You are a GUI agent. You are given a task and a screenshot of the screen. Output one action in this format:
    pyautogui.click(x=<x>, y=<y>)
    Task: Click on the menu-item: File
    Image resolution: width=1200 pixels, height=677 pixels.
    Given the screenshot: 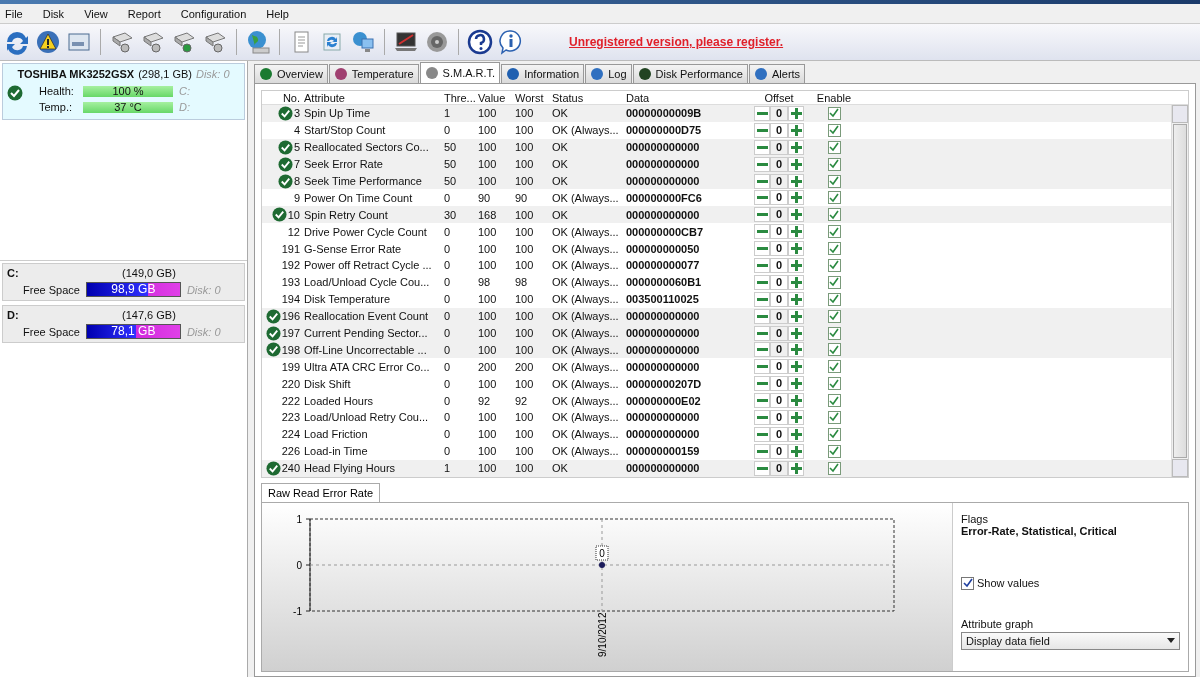 What is the action you would take?
    pyautogui.click(x=14, y=13)
    